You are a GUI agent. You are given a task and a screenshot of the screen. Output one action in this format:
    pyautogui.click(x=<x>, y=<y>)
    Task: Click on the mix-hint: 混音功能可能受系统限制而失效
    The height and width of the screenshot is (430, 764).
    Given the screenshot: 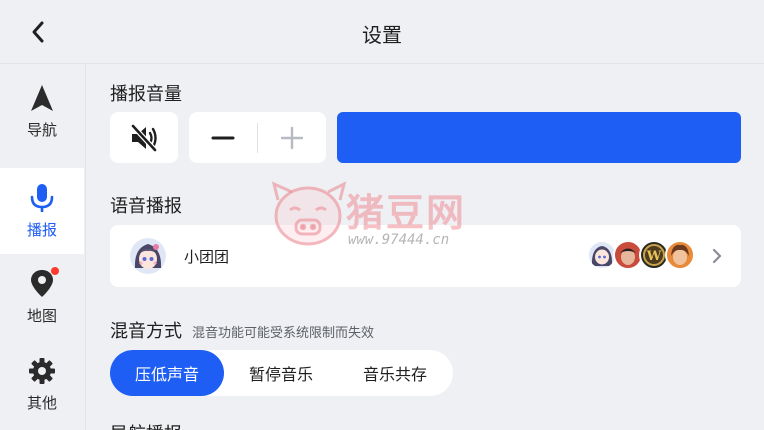 What is the action you would take?
    pyautogui.click(x=283, y=333)
    